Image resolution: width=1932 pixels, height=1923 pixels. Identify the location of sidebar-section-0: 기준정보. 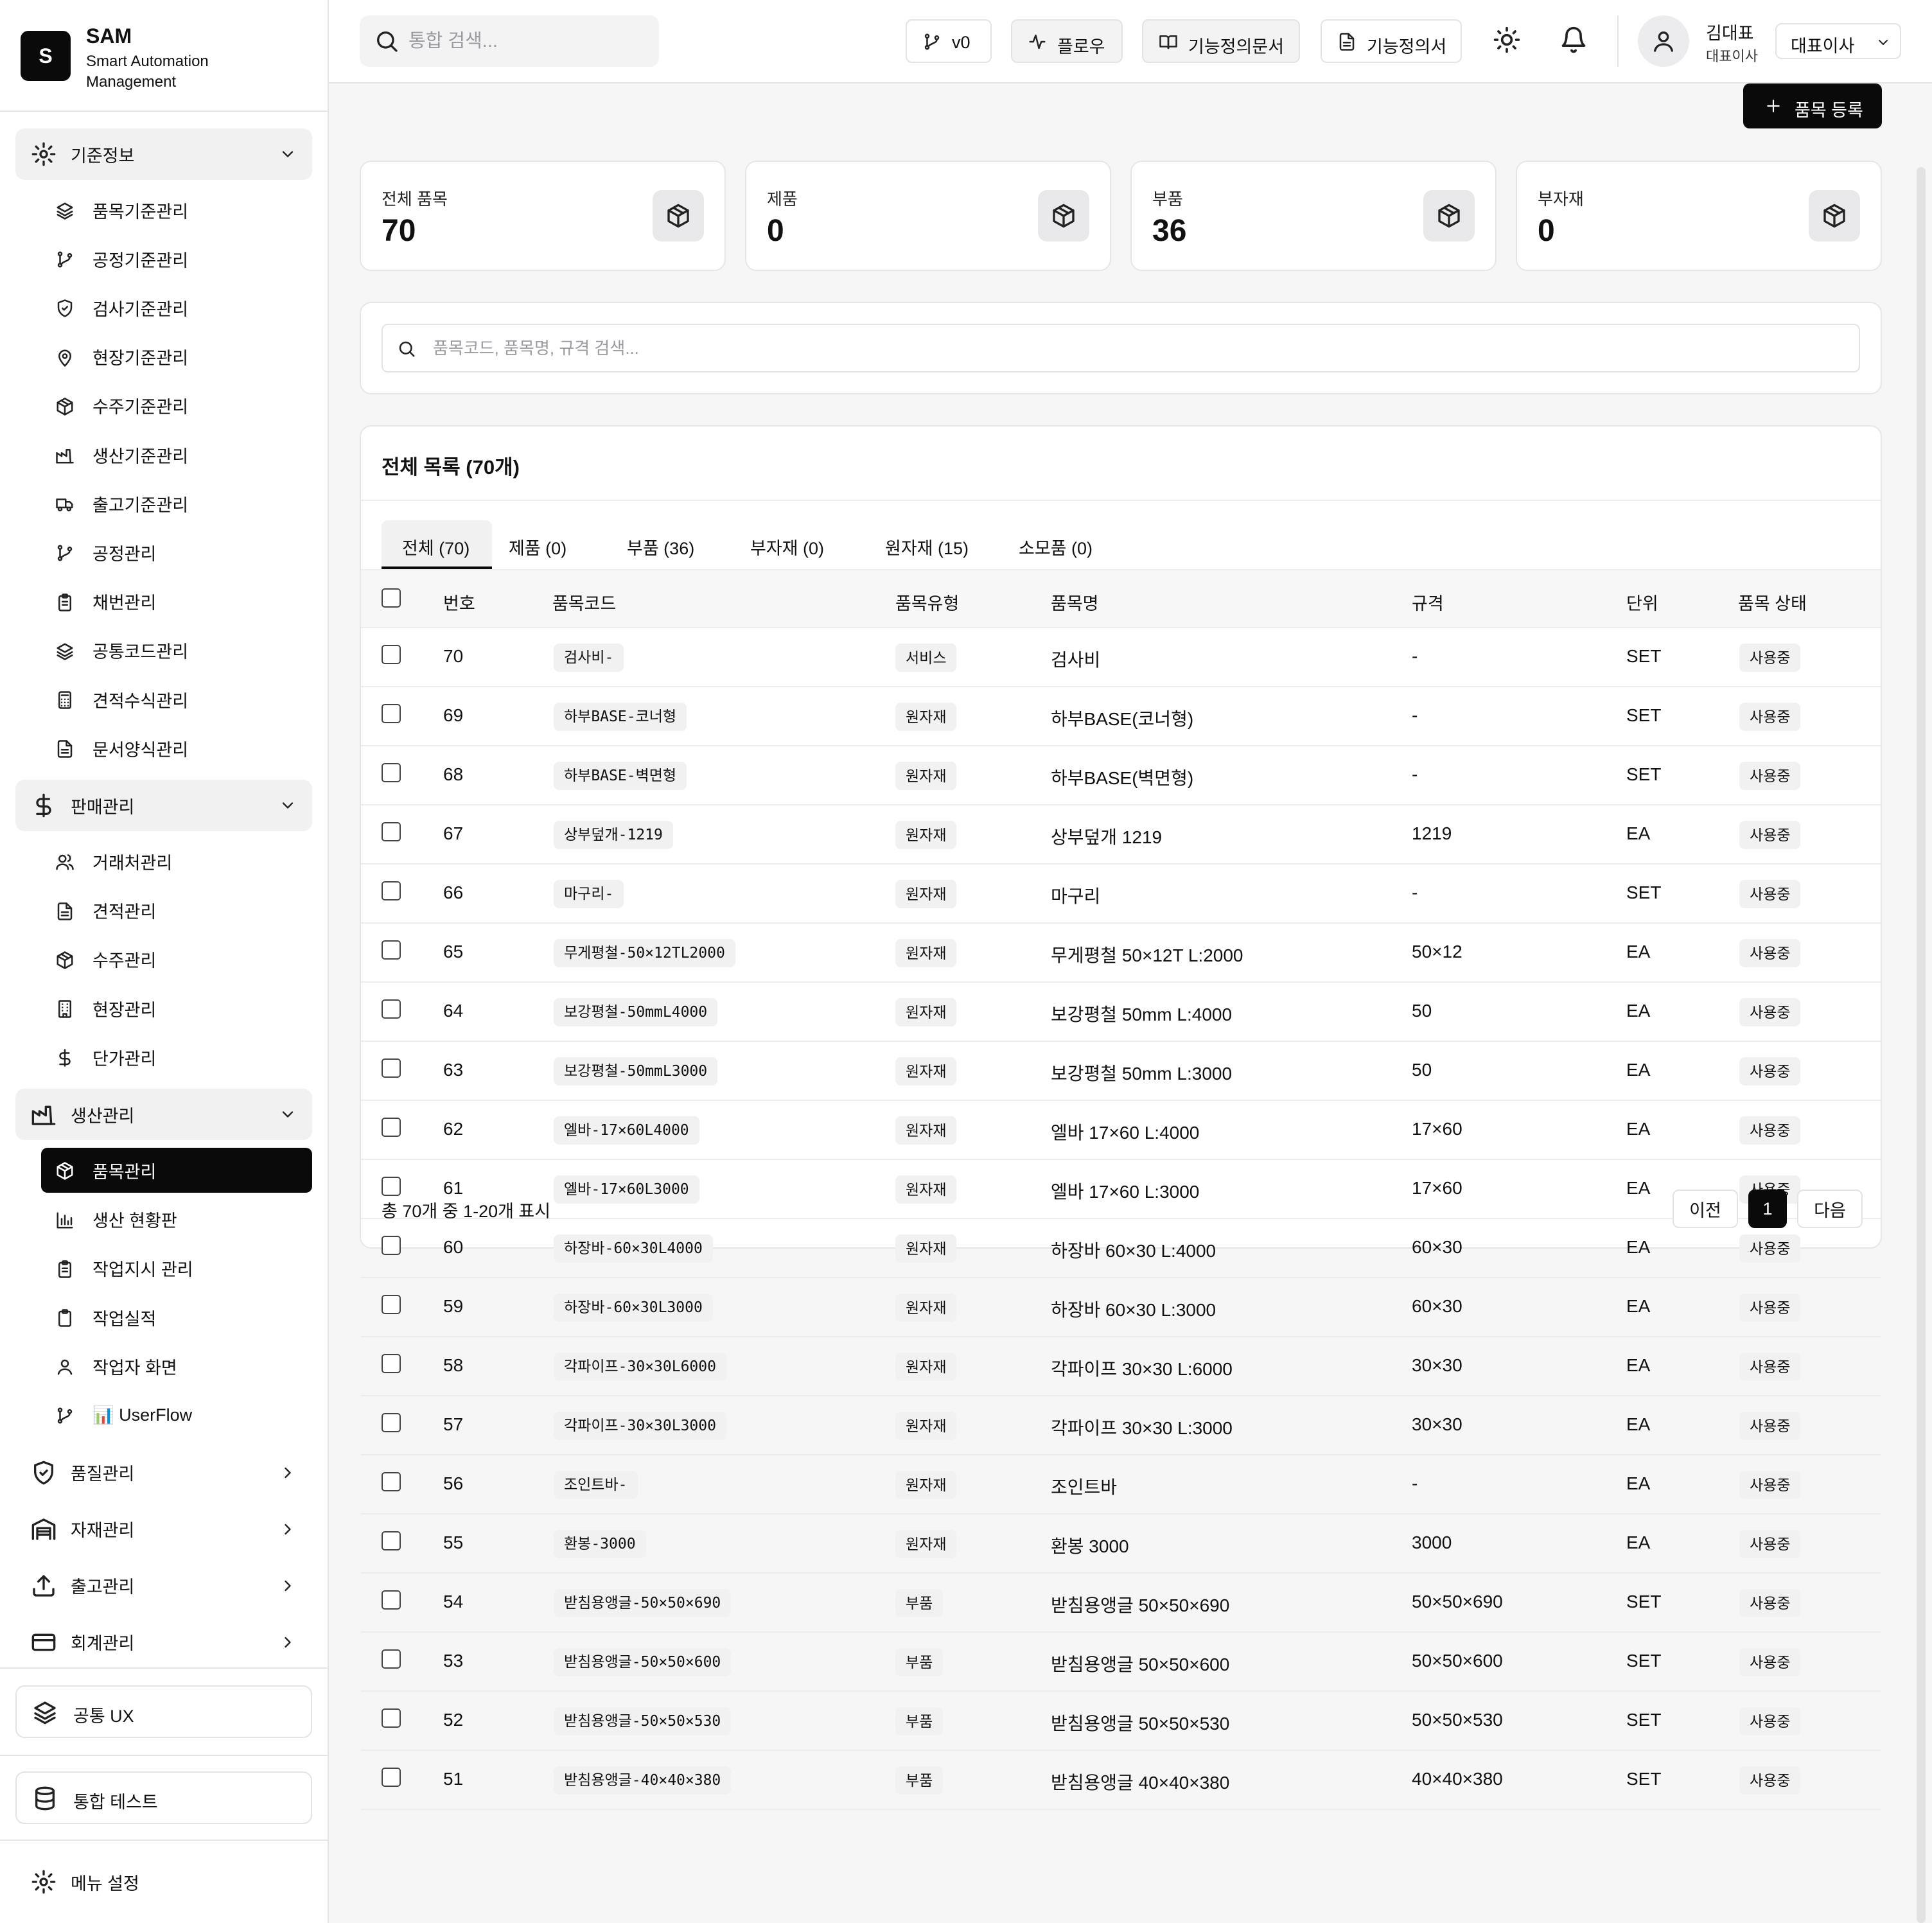
(163, 154).